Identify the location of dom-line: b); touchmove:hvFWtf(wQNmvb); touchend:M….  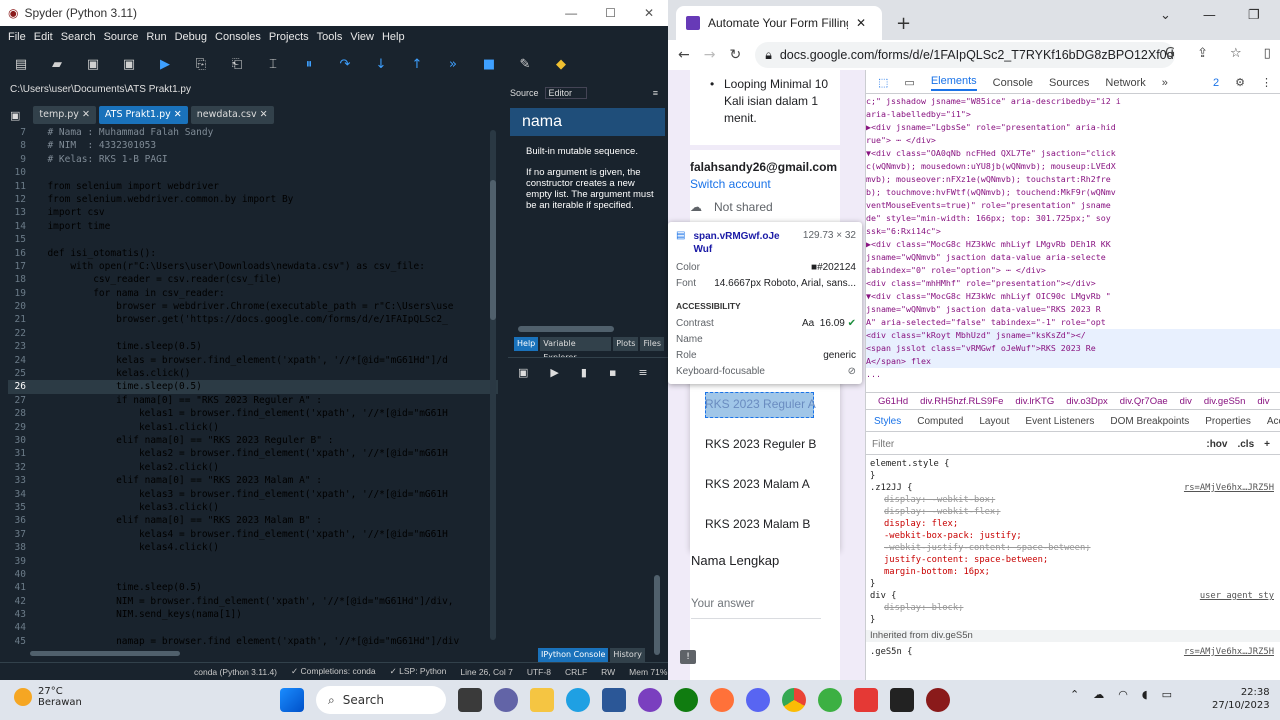
(1073, 192).